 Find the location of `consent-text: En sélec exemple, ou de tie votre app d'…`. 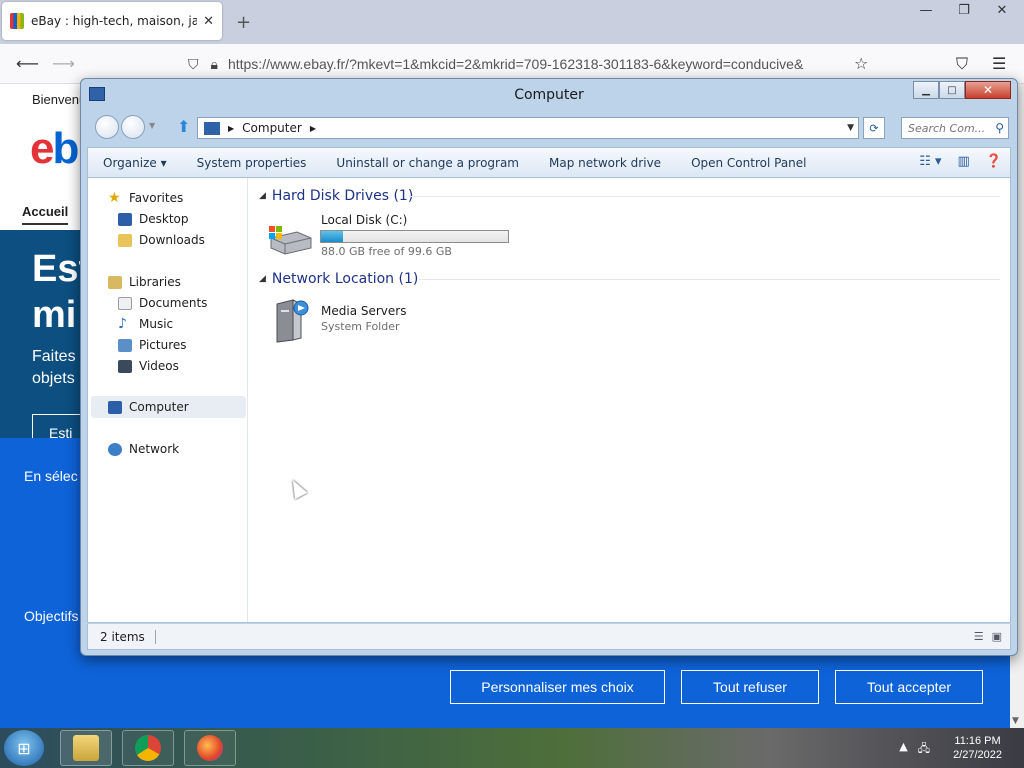

consent-text: En sélec exemple, ou de tie votre app d'… is located at coordinates (54, 476).